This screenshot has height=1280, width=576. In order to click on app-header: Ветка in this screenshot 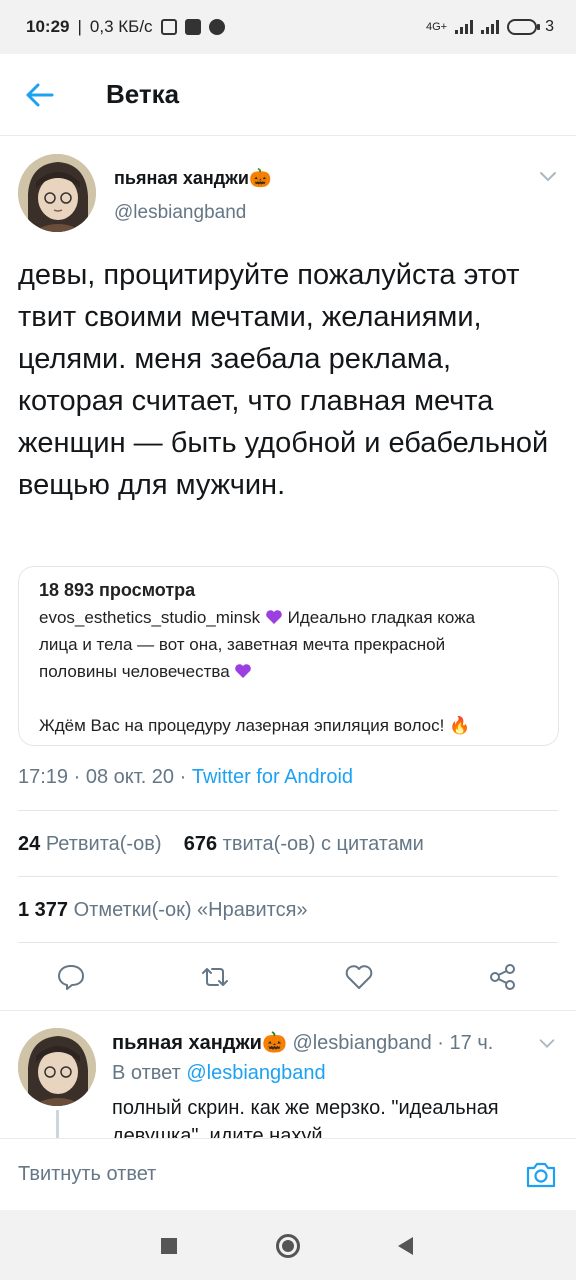, I will do `click(288, 95)`.